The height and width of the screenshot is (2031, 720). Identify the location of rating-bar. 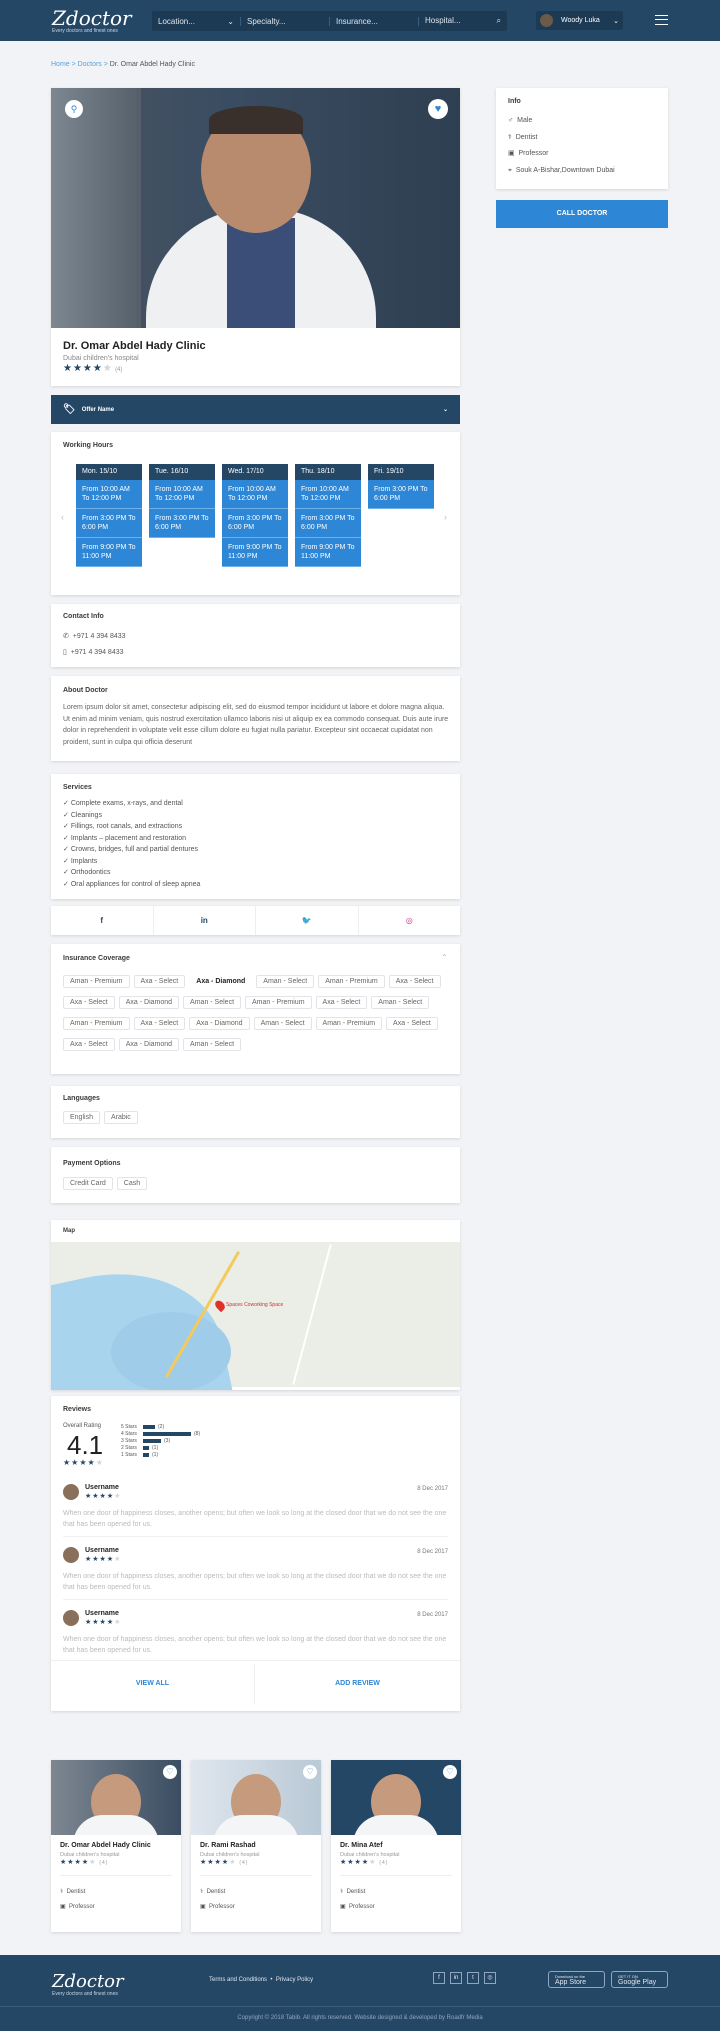
(146, 1447).